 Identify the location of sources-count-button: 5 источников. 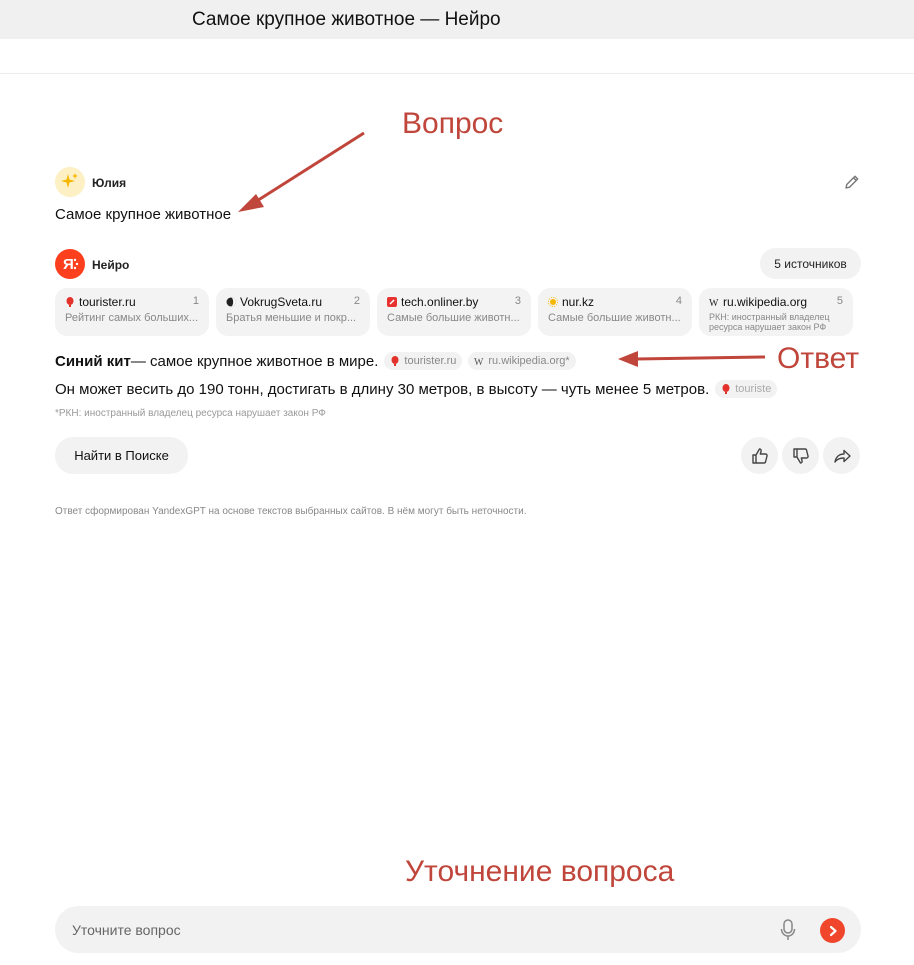
(810, 263).